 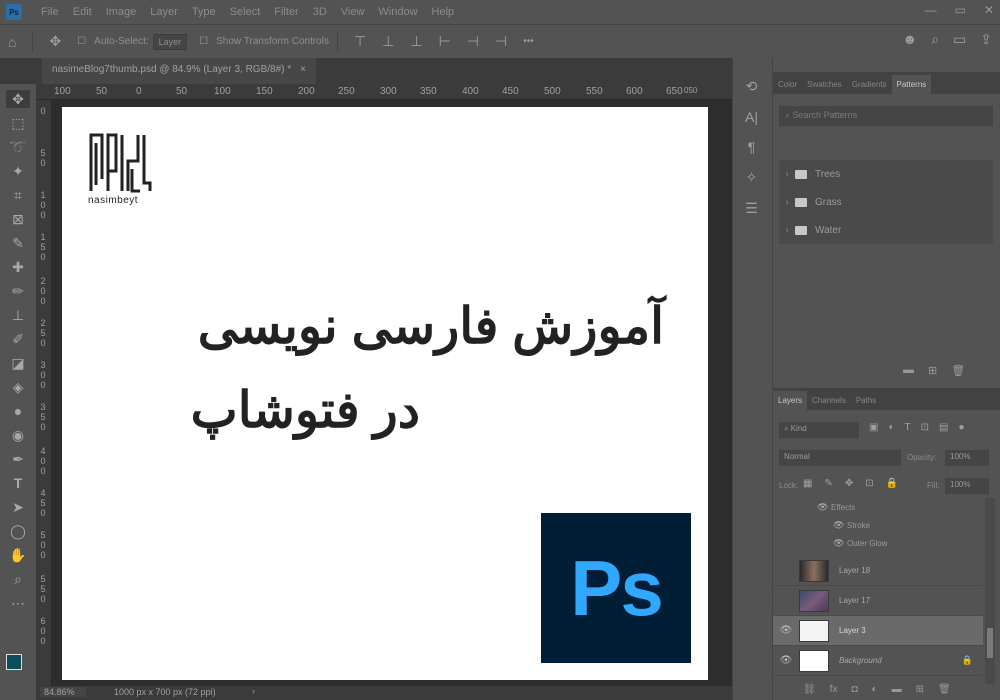 What do you see at coordinates (18, 171) in the screenshot?
I see `magic-wand-tool-icon: ✦` at bounding box center [18, 171].